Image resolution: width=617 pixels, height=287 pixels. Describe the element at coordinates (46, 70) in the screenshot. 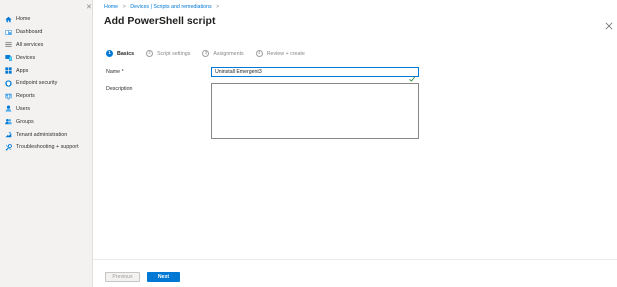

I see `sidebar-item-apps: Apps` at that location.